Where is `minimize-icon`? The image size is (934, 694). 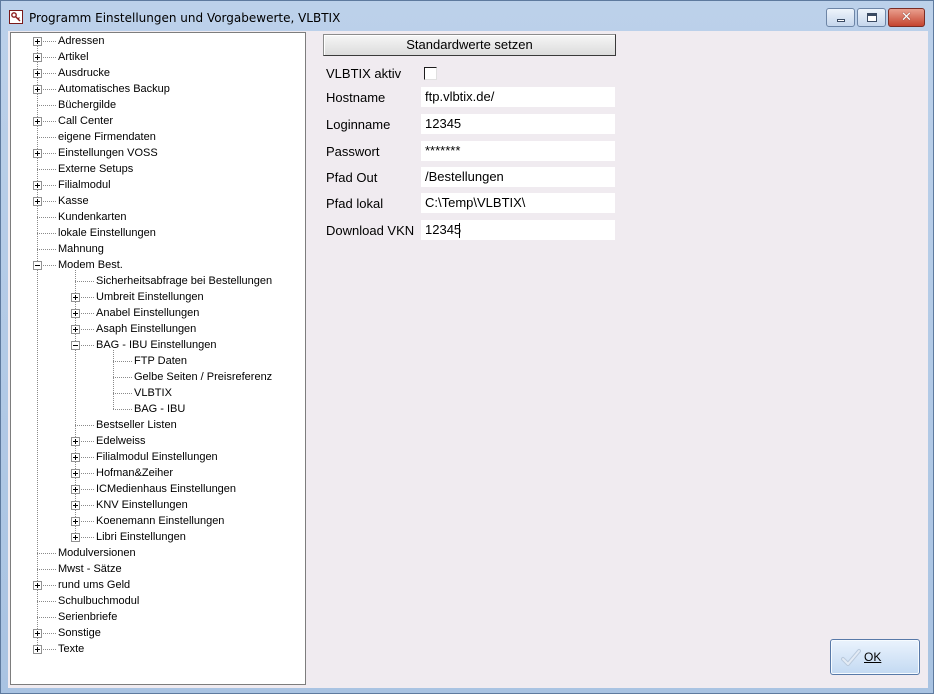 minimize-icon is located at coordinates (841, 20).